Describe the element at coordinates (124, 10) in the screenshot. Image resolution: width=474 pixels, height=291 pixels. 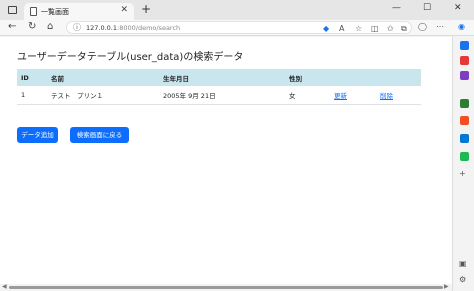
I see `tab-close-icon: ✕` at that location.